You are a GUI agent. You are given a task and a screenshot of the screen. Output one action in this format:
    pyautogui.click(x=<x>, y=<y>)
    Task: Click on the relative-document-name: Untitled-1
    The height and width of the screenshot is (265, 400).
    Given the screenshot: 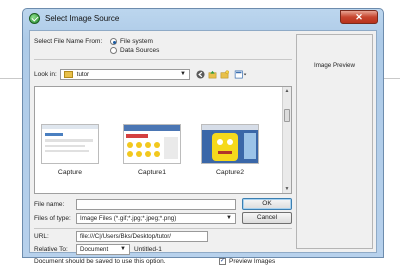 What is the action you would take?
    pyautogui.click(x=148, y=249)
    